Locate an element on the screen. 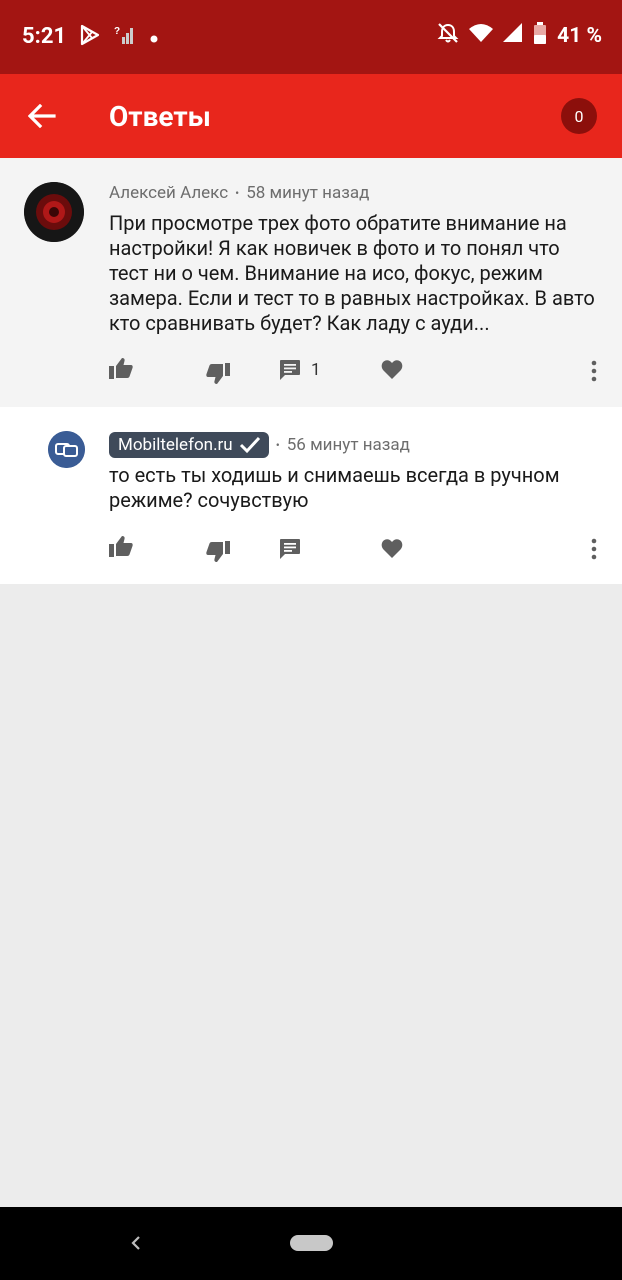 The height and width of the screenshot is (1280, 622). play-store-icon is located at coordinates (90, 37).